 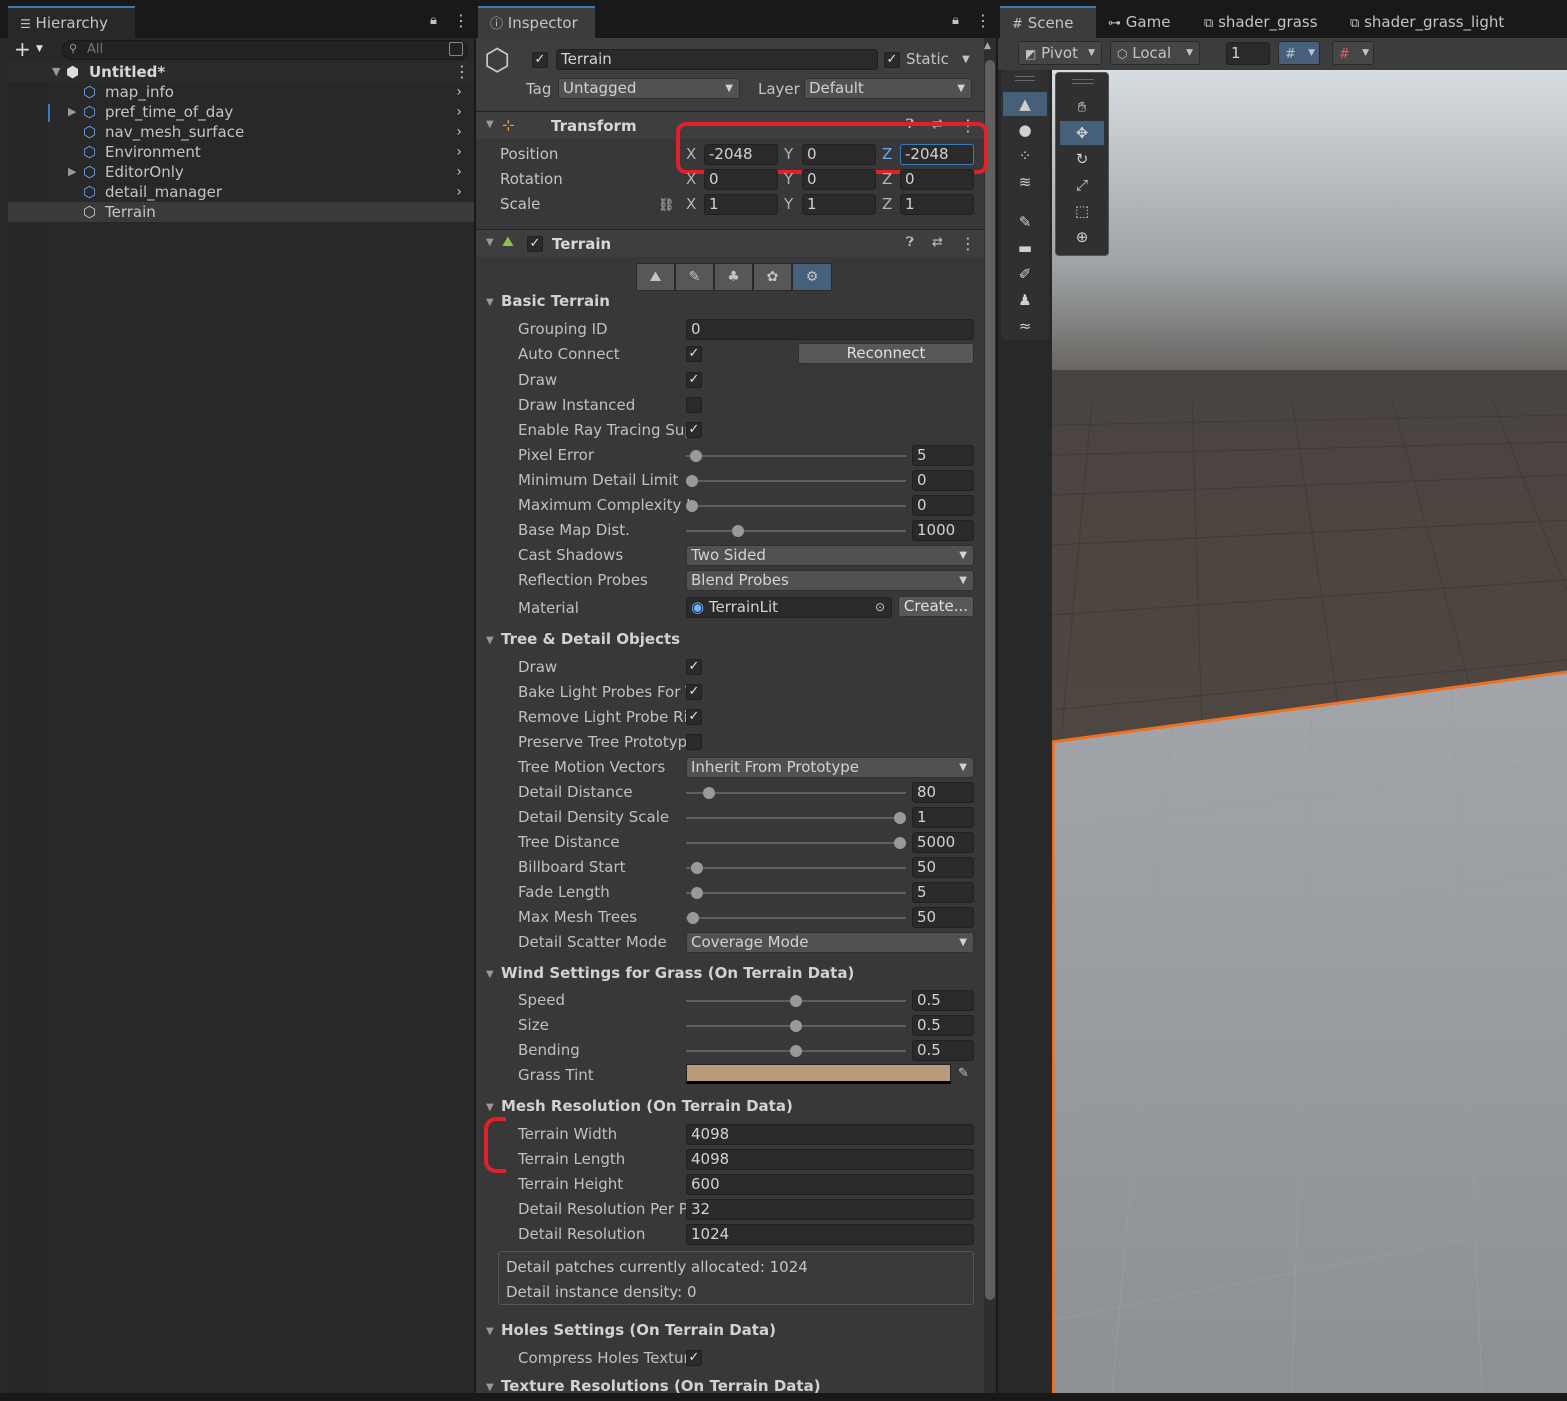 What do you see at coordinates (241, 192) in the screenshot?
I see `hierarchy-item-detail-manager: ⬡ detail_manager ›` at bounding box center [241, 192].